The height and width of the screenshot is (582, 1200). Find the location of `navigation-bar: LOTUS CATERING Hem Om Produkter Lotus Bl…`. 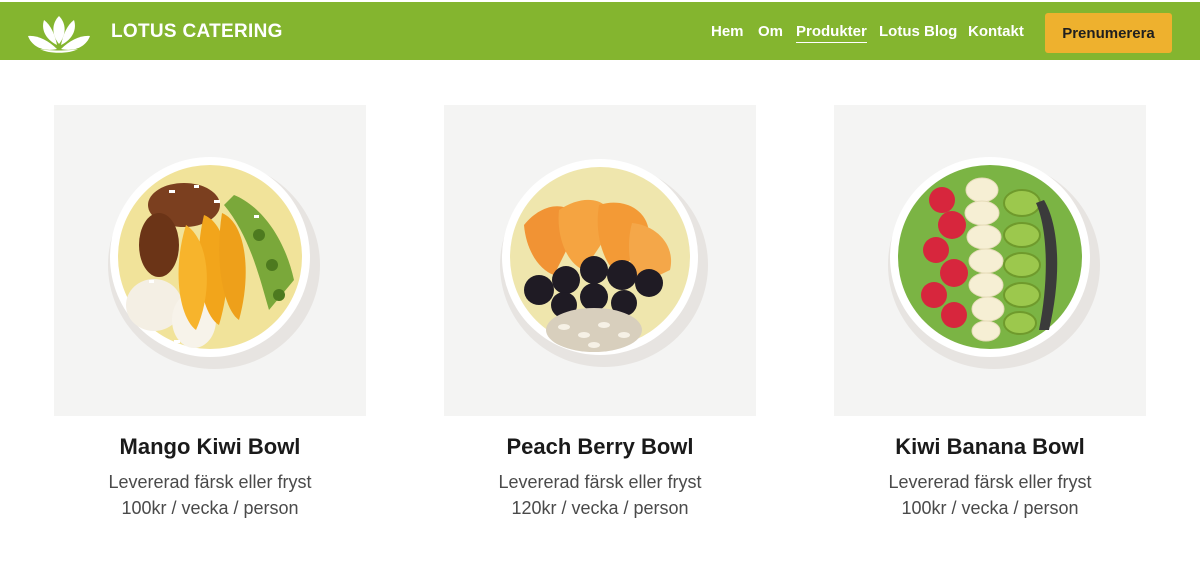

navigation-bar: LOTUS CATERING Hem Om Produkter Lotus Bl… is located at coordinates (600, 31).